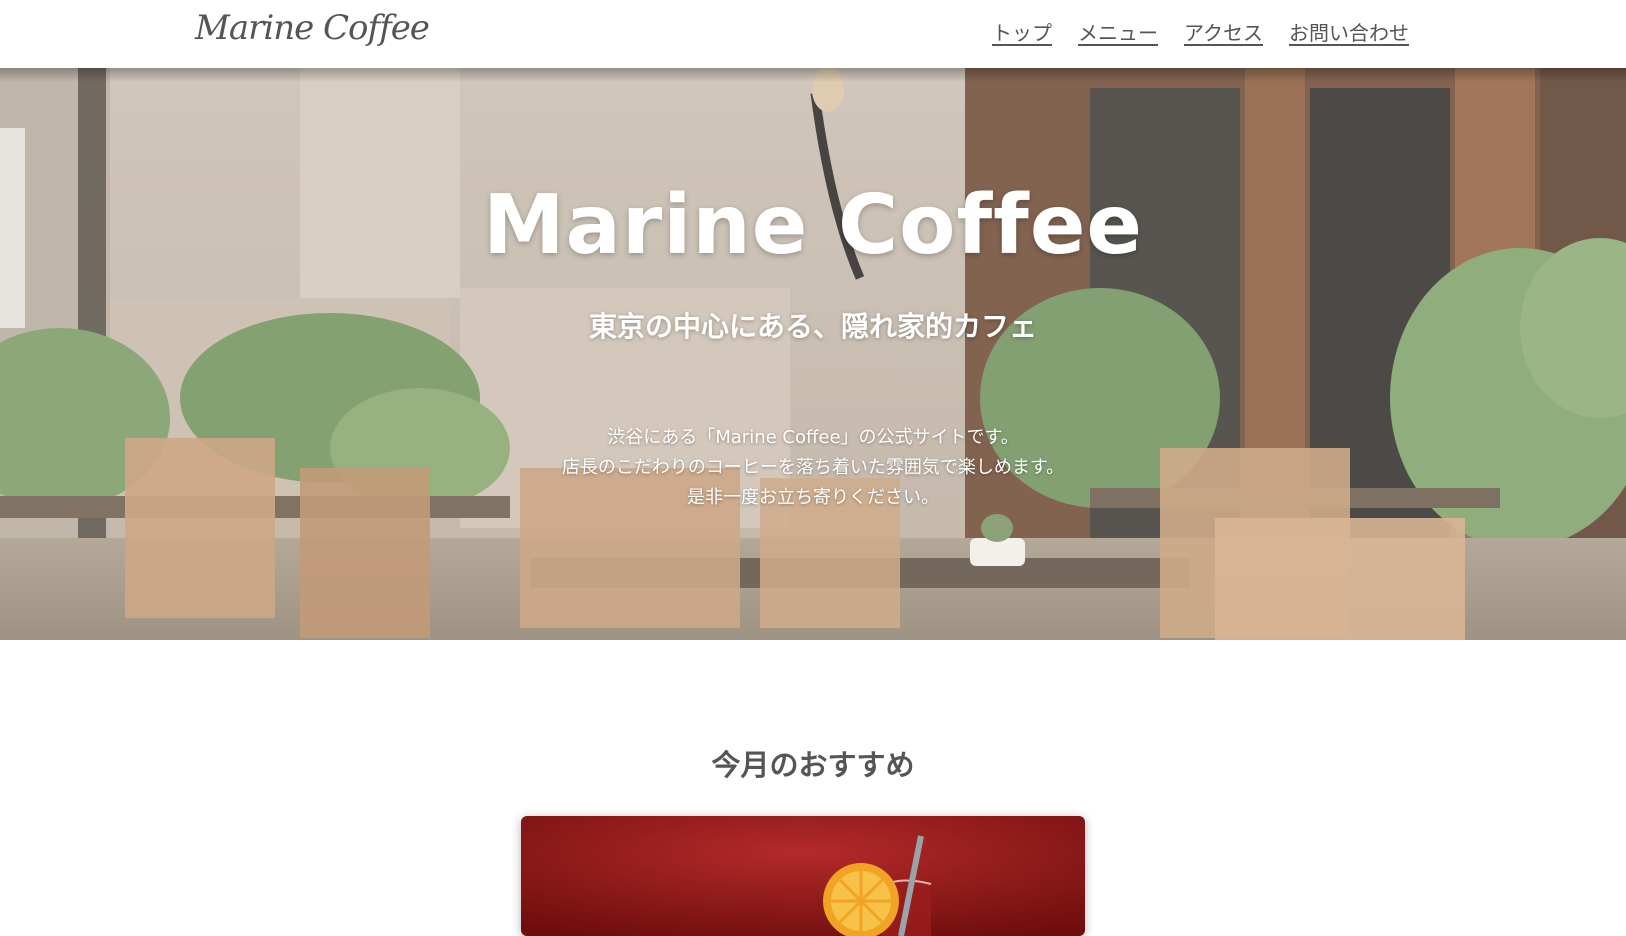 The height and width of the screenshot is (936, 1626). Describe the element at coordinates (813, 75) in the screenshot. I see `header-shadow` at that location.